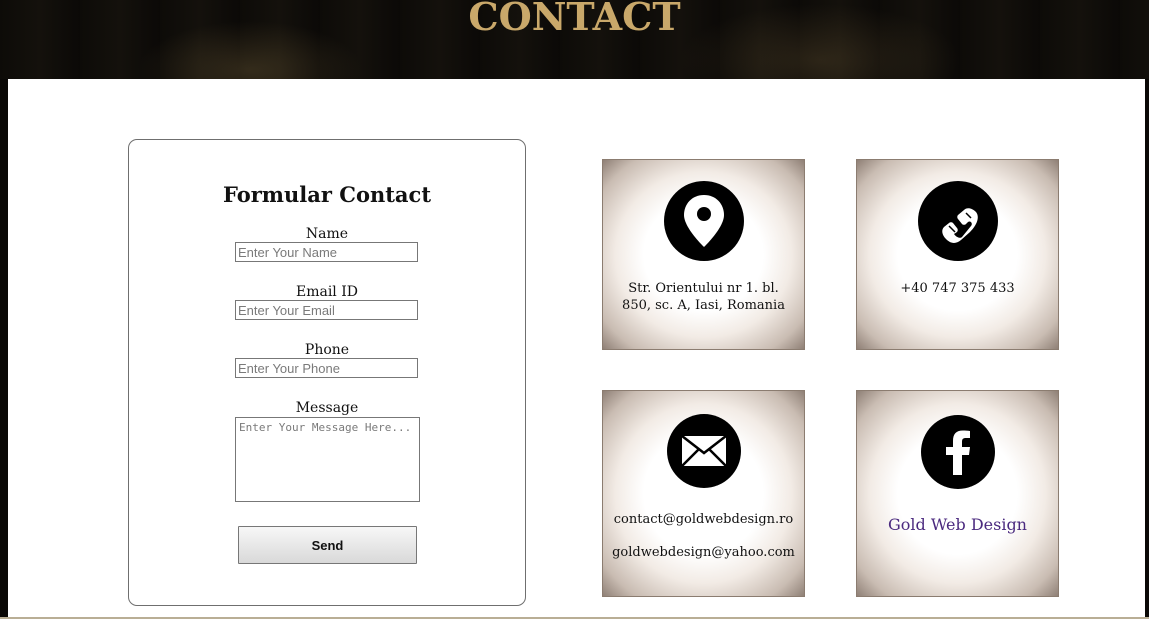  I want to click on phone-input, so click(326, 368).